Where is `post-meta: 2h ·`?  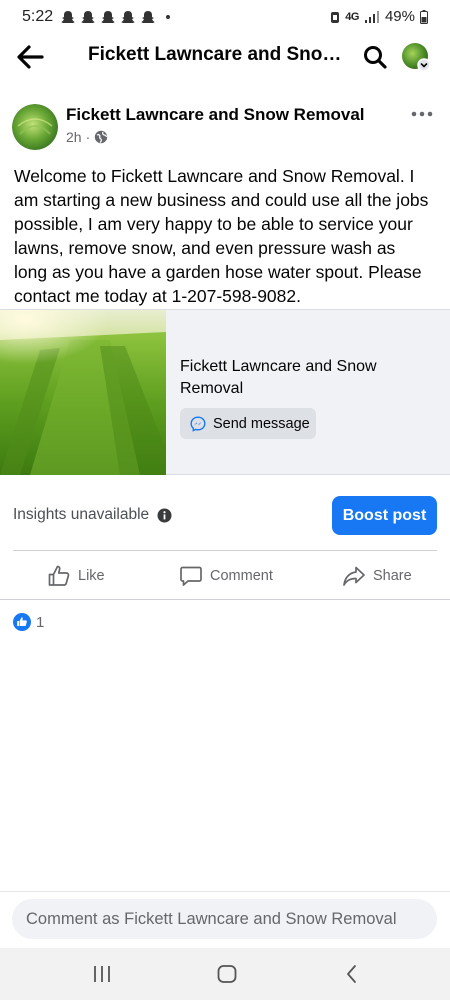 post-meta: 2h · is located at coordinates (87, 137).